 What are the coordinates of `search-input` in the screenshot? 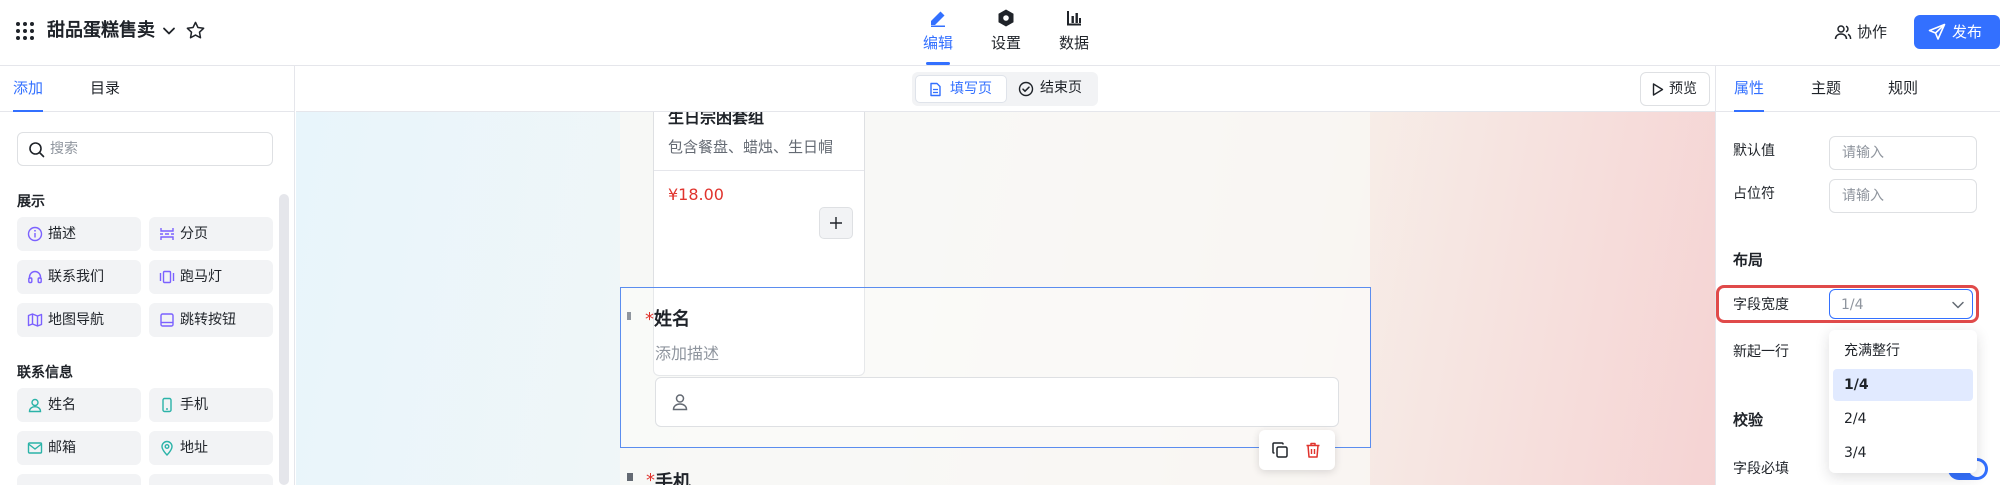 It's located at (157, 149).